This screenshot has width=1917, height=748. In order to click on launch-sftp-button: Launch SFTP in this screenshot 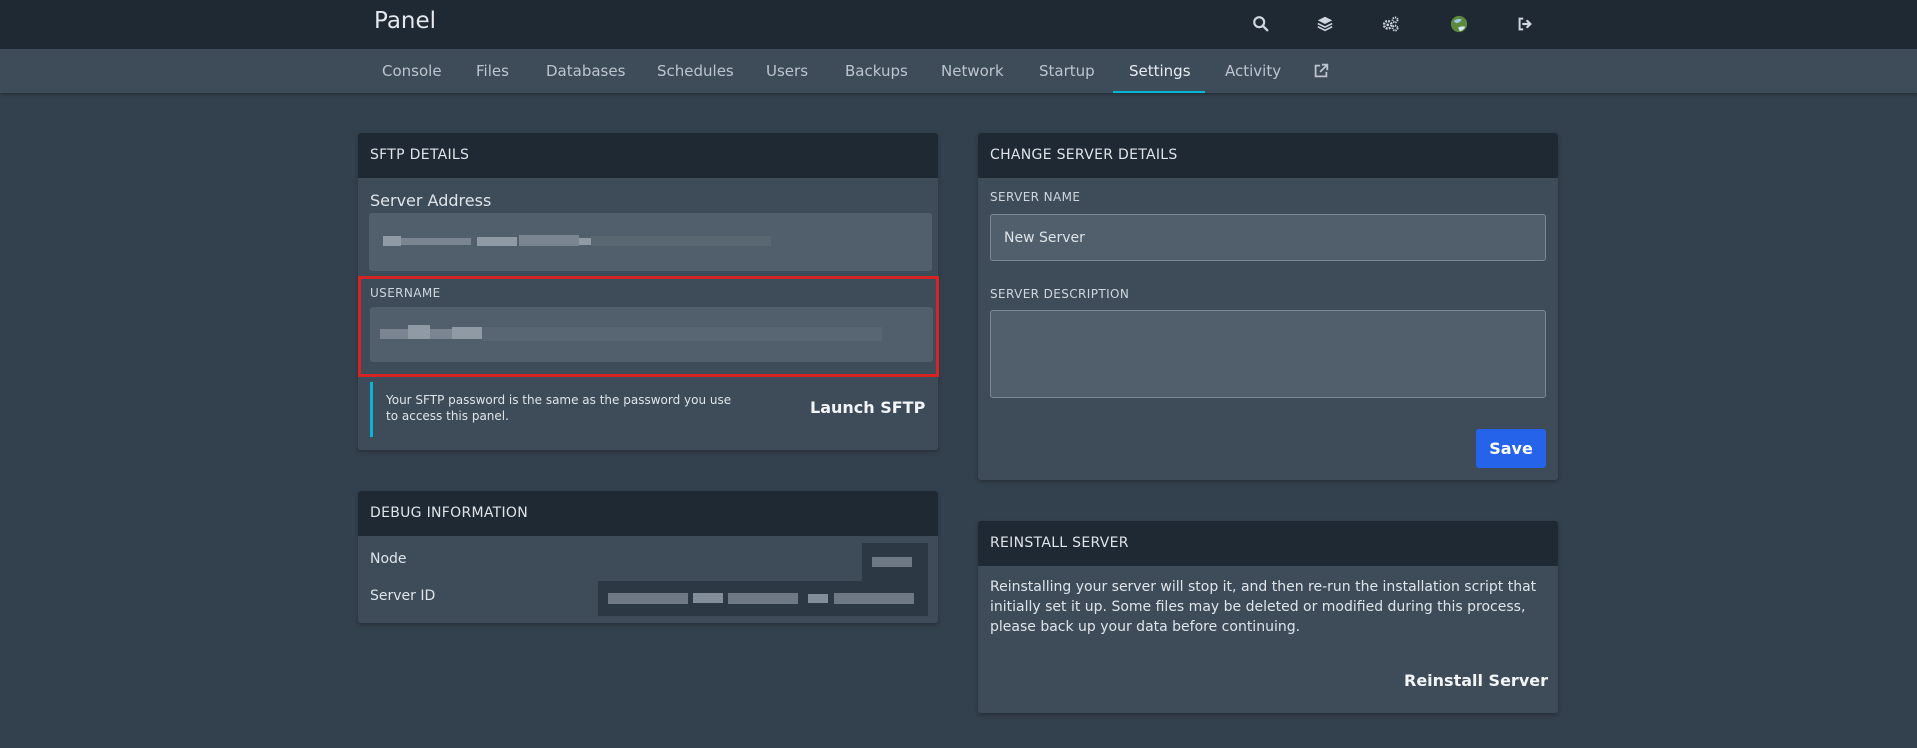, I will do `click(867, 407)`.